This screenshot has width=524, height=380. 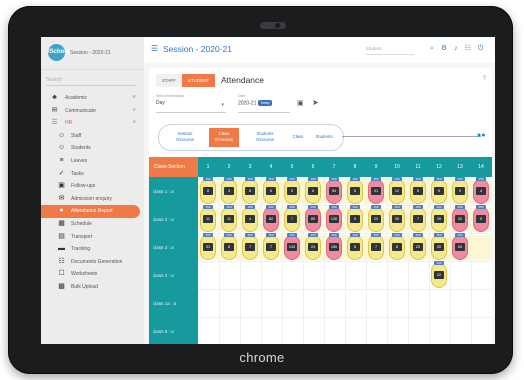 I want to click on attendance-cell: 150 3, so click(x=229, y=192).